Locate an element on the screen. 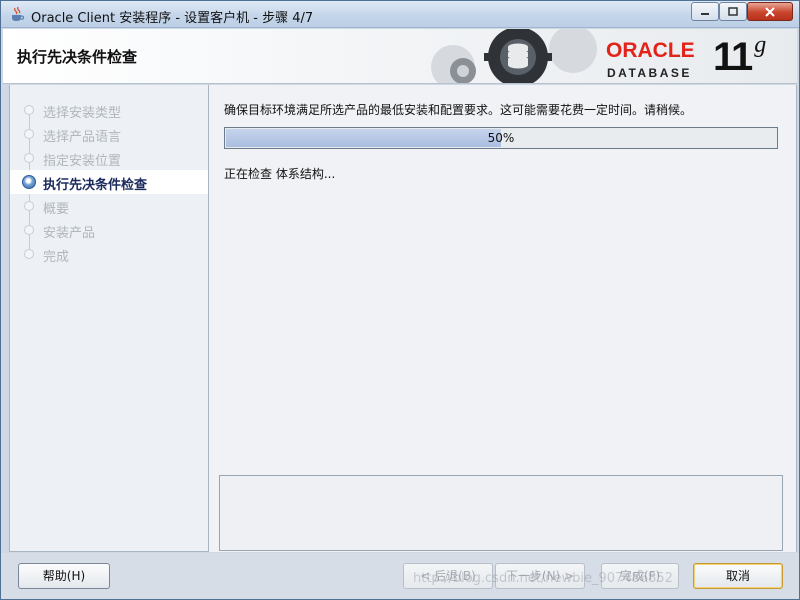 The width and height of the screenshot is (800, 600). step-item-install-product: 安装产品 is located at coordinates (109, 230).